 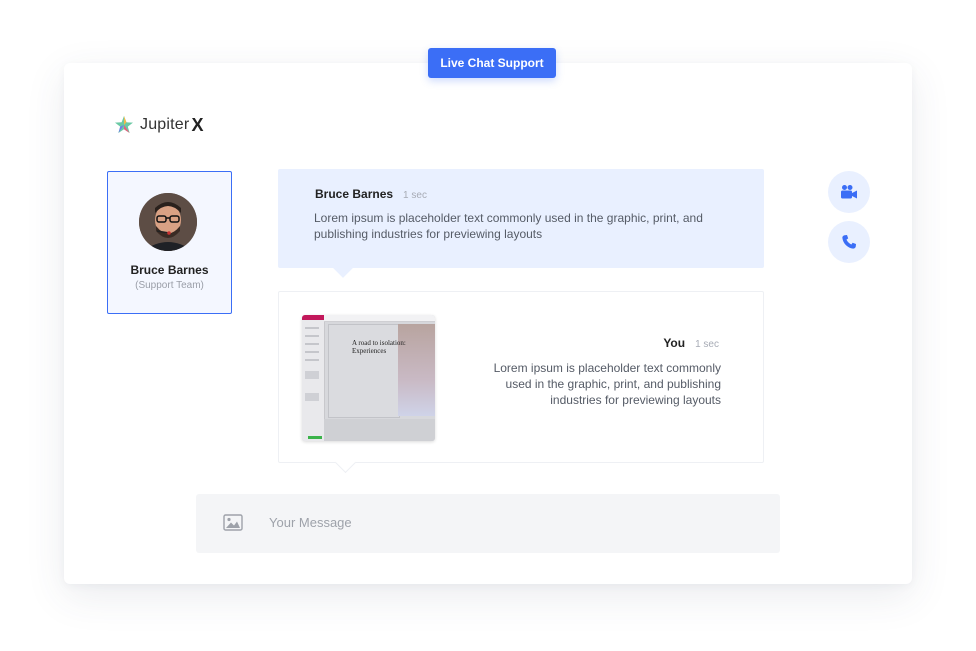 What do you see at coordinates (354, 194) in the screenshot?
I see `message-sender: Bruce Barnes` at bounding box center [354, 194].